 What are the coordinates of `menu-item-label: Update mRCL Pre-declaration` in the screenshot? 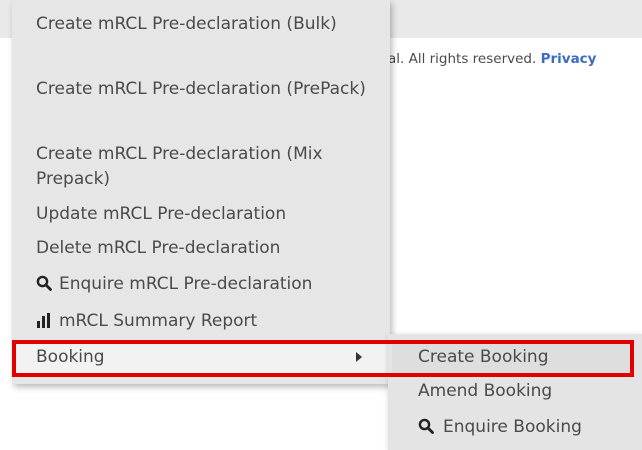 It's located at (161, 214).